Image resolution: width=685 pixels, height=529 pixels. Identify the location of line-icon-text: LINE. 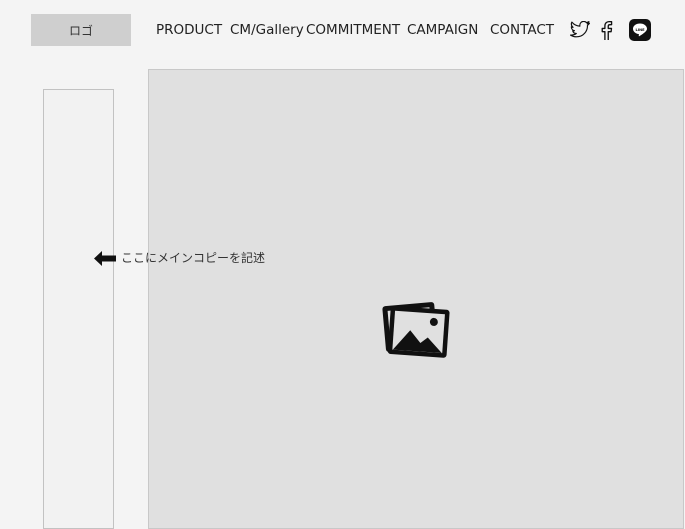
(640, 30).